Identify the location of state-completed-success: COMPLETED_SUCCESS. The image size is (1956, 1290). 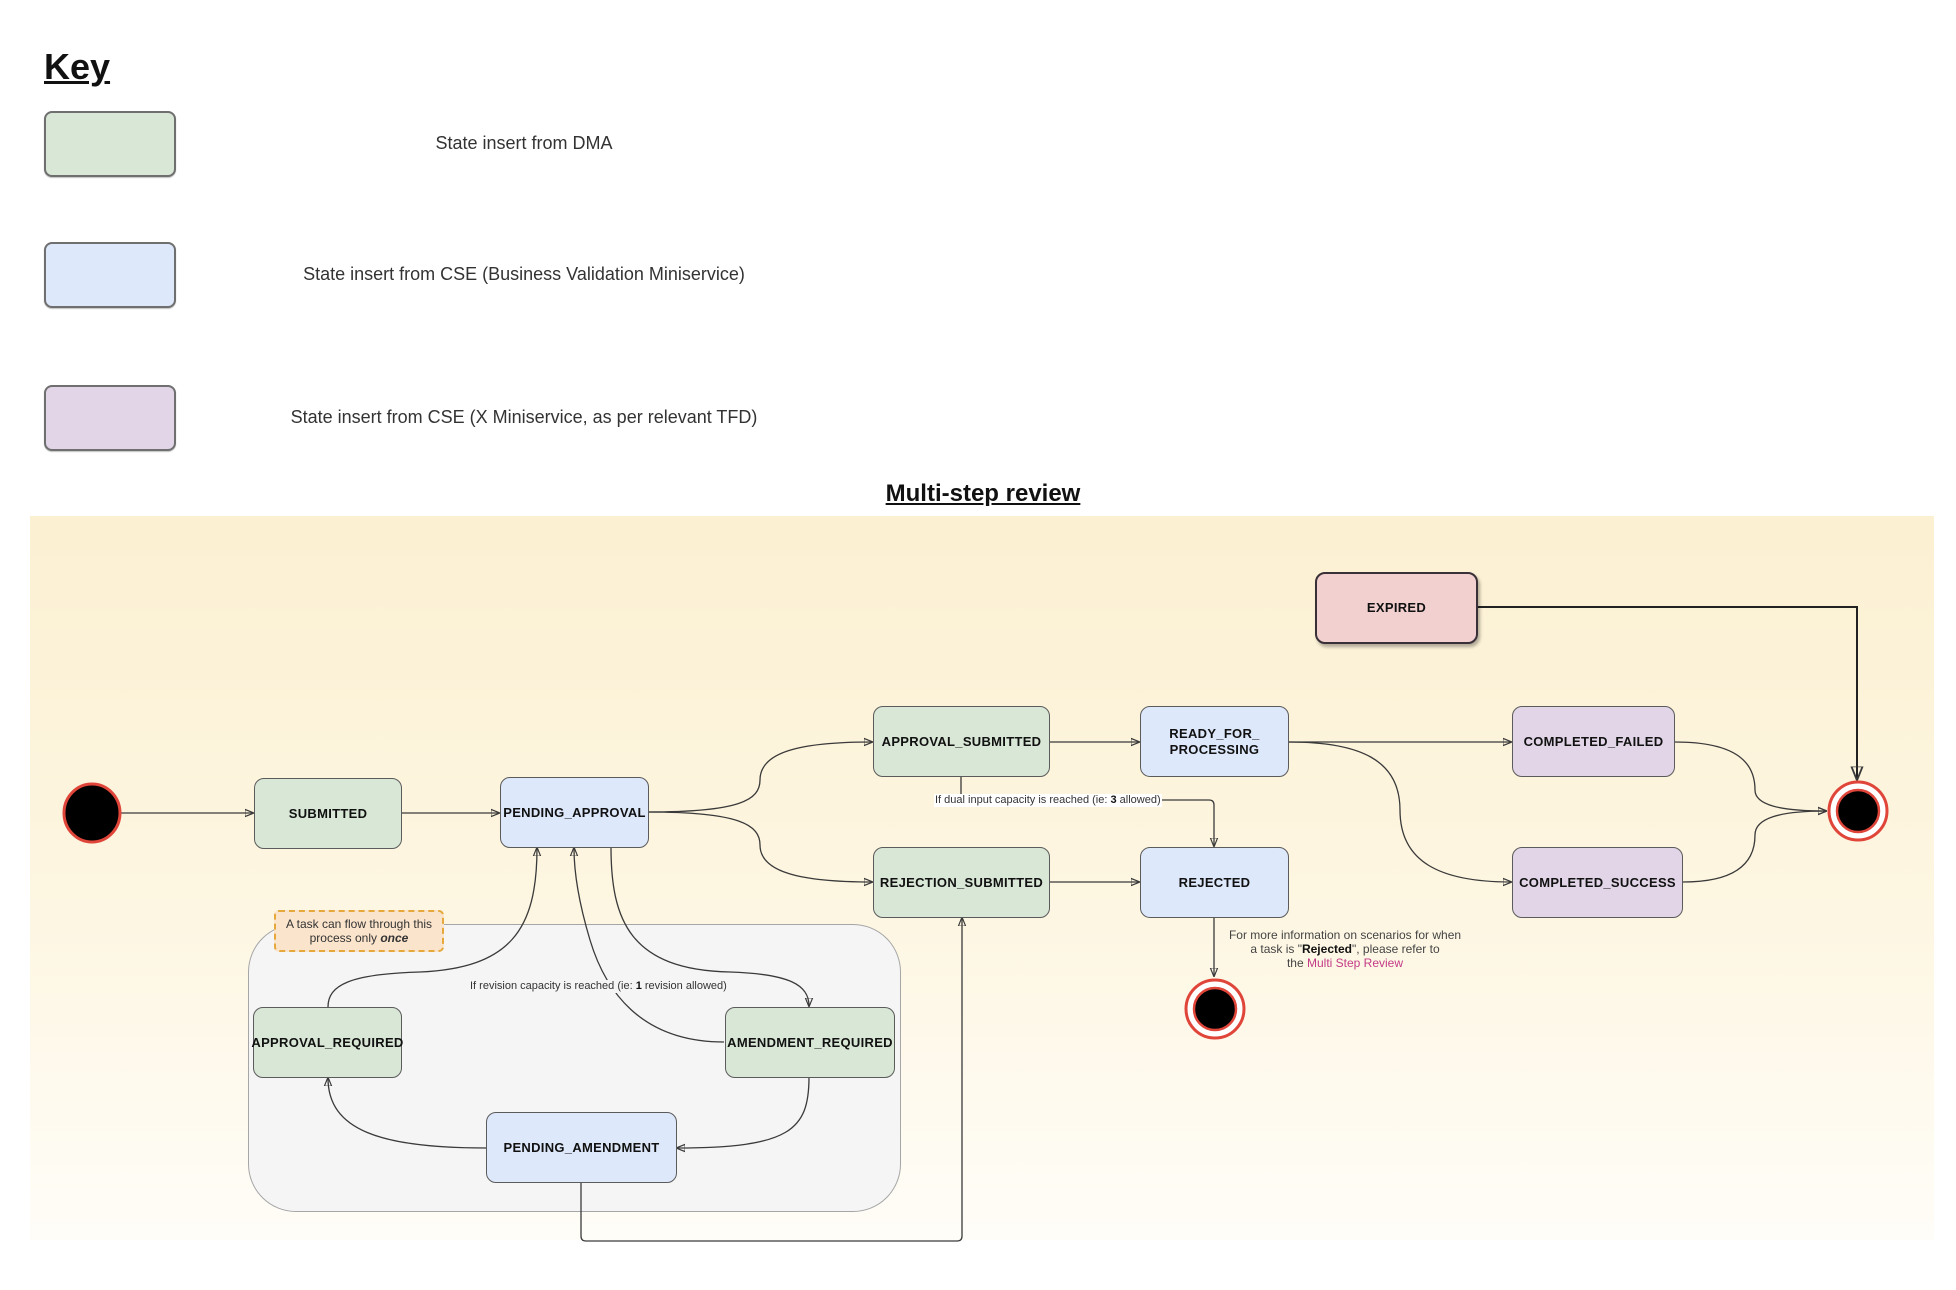
(1597, 882).